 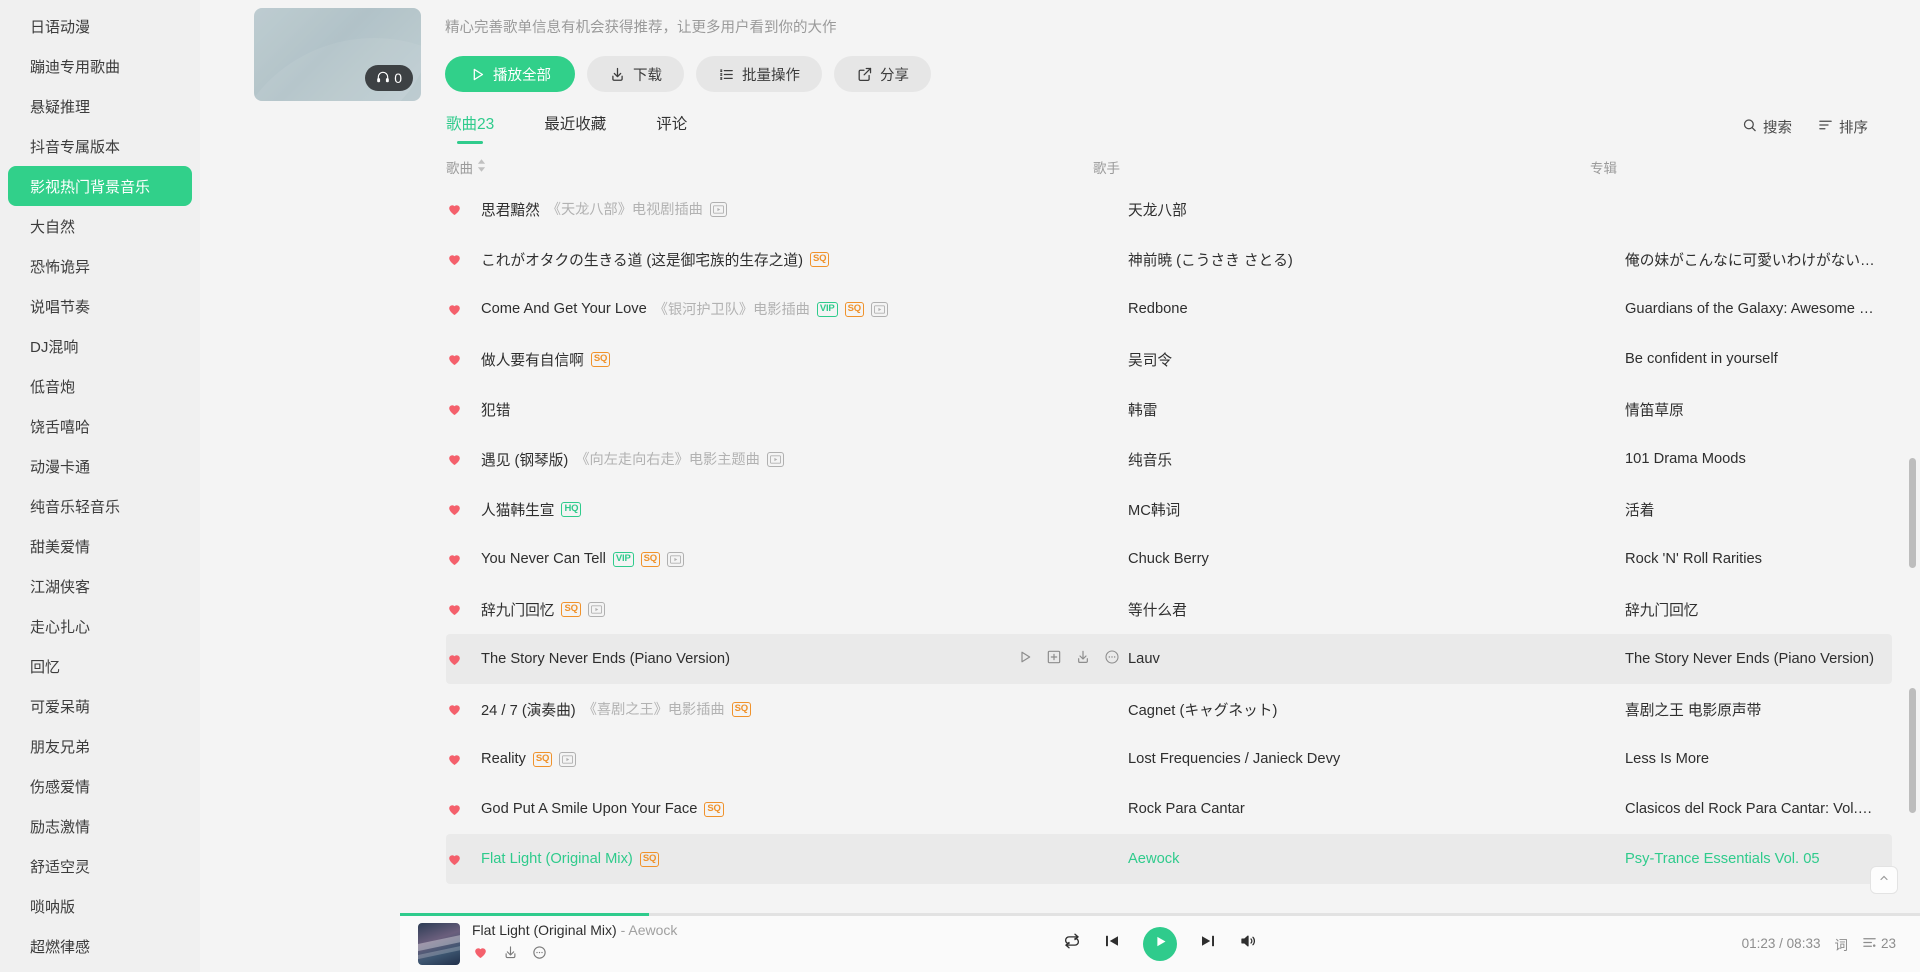 What do you see at coordinates (1376, 509) in the screenshot?
I see `cell-artist: MC韩词` at bounding box center [1376, 509].